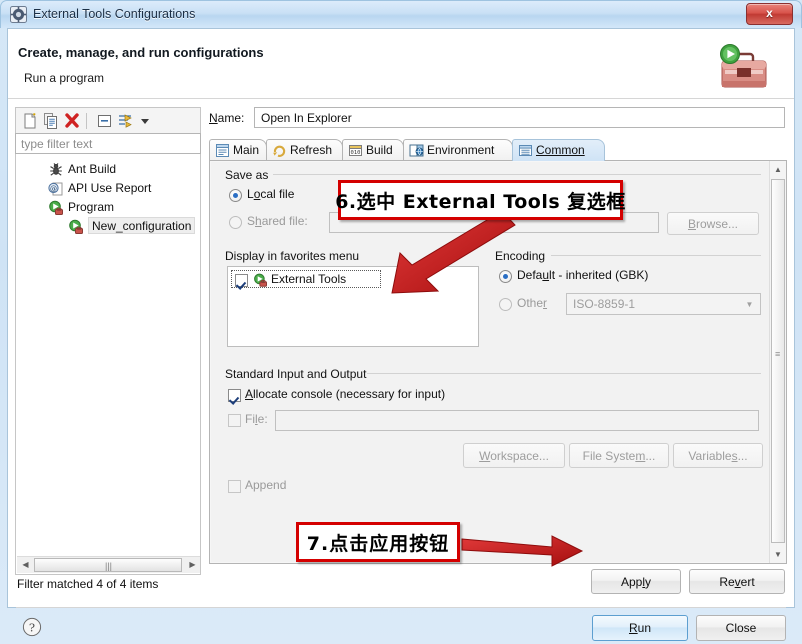 The height and width of the screenshot is (644, 802). Describe the element at coordinates (480, 201) in the screenshot. I see `annotation-step6-text: 6.选中 External Tools 复选框` at that location.